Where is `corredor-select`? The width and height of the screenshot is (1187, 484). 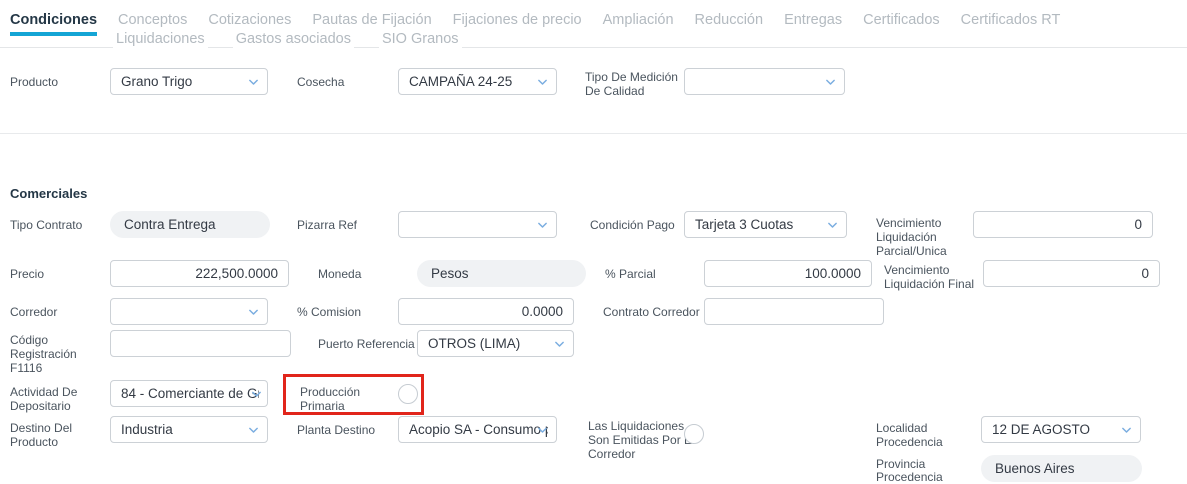 corredor-select is located at coordinates (189, 311).